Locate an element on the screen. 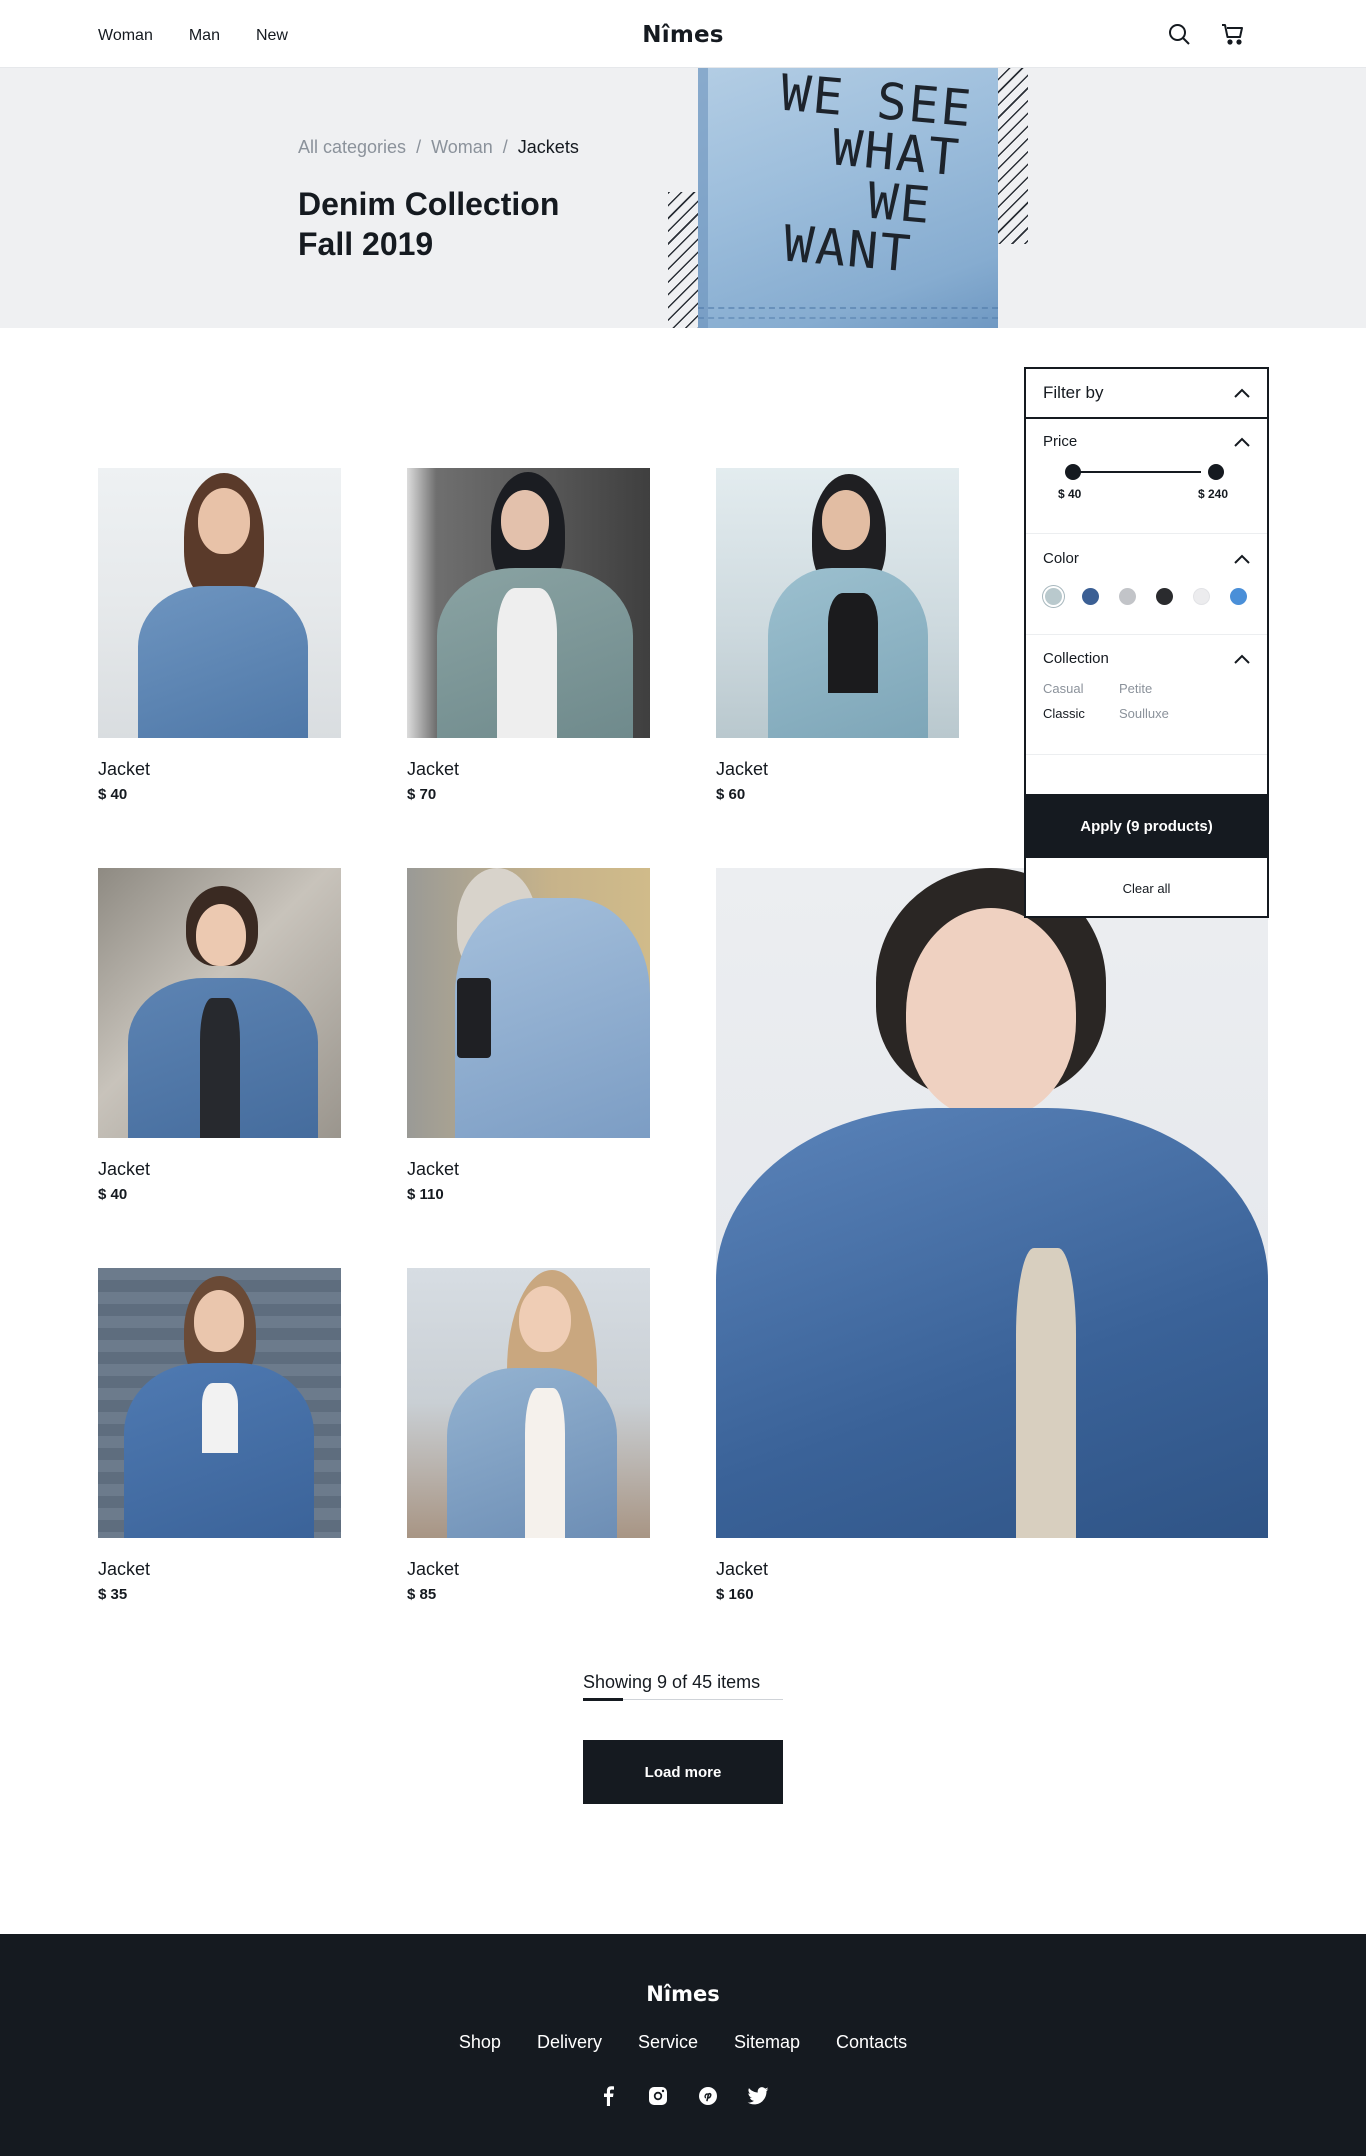  footer-link-service: Service is located at coordinates (668, 2042).